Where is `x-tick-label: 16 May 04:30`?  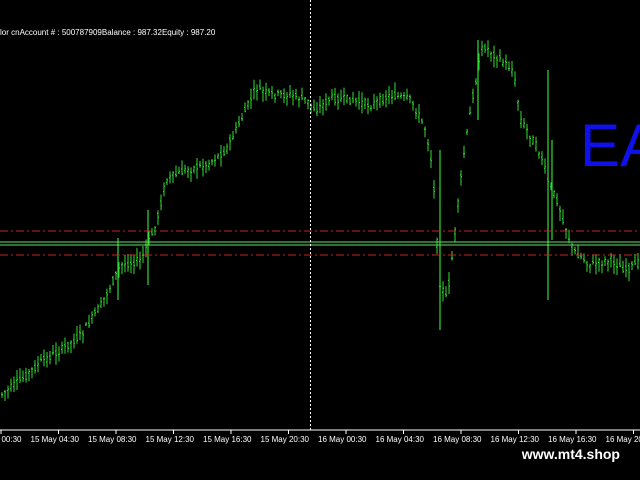
x-tick-label: 16 May 04:30 is located at coordinates (400, 439).